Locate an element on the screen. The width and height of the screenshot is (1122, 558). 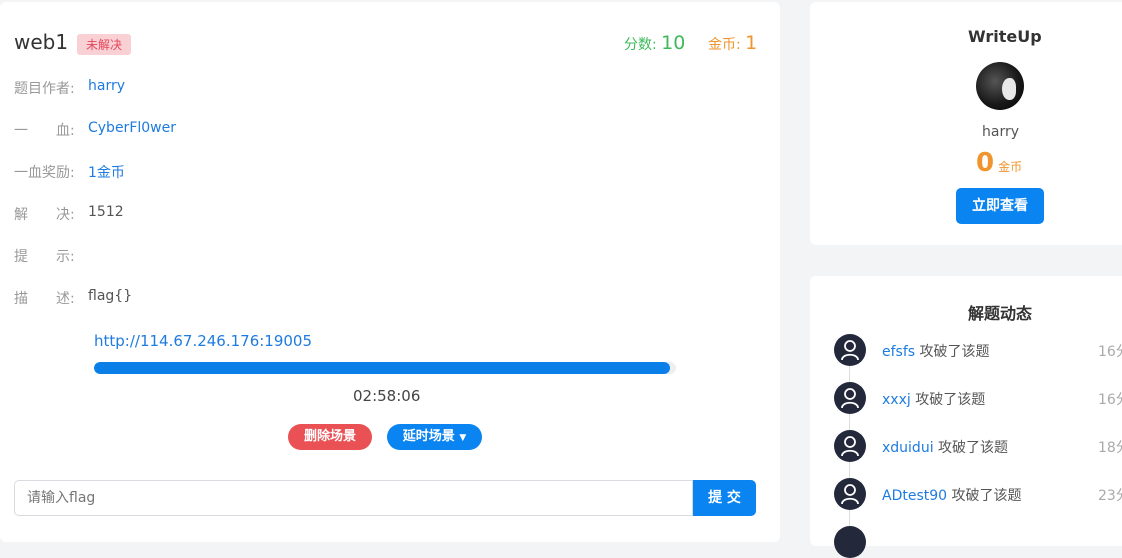
writeup-card: WriteUp harry 0 金币 立即查看 is located at coordinates (966, 123).